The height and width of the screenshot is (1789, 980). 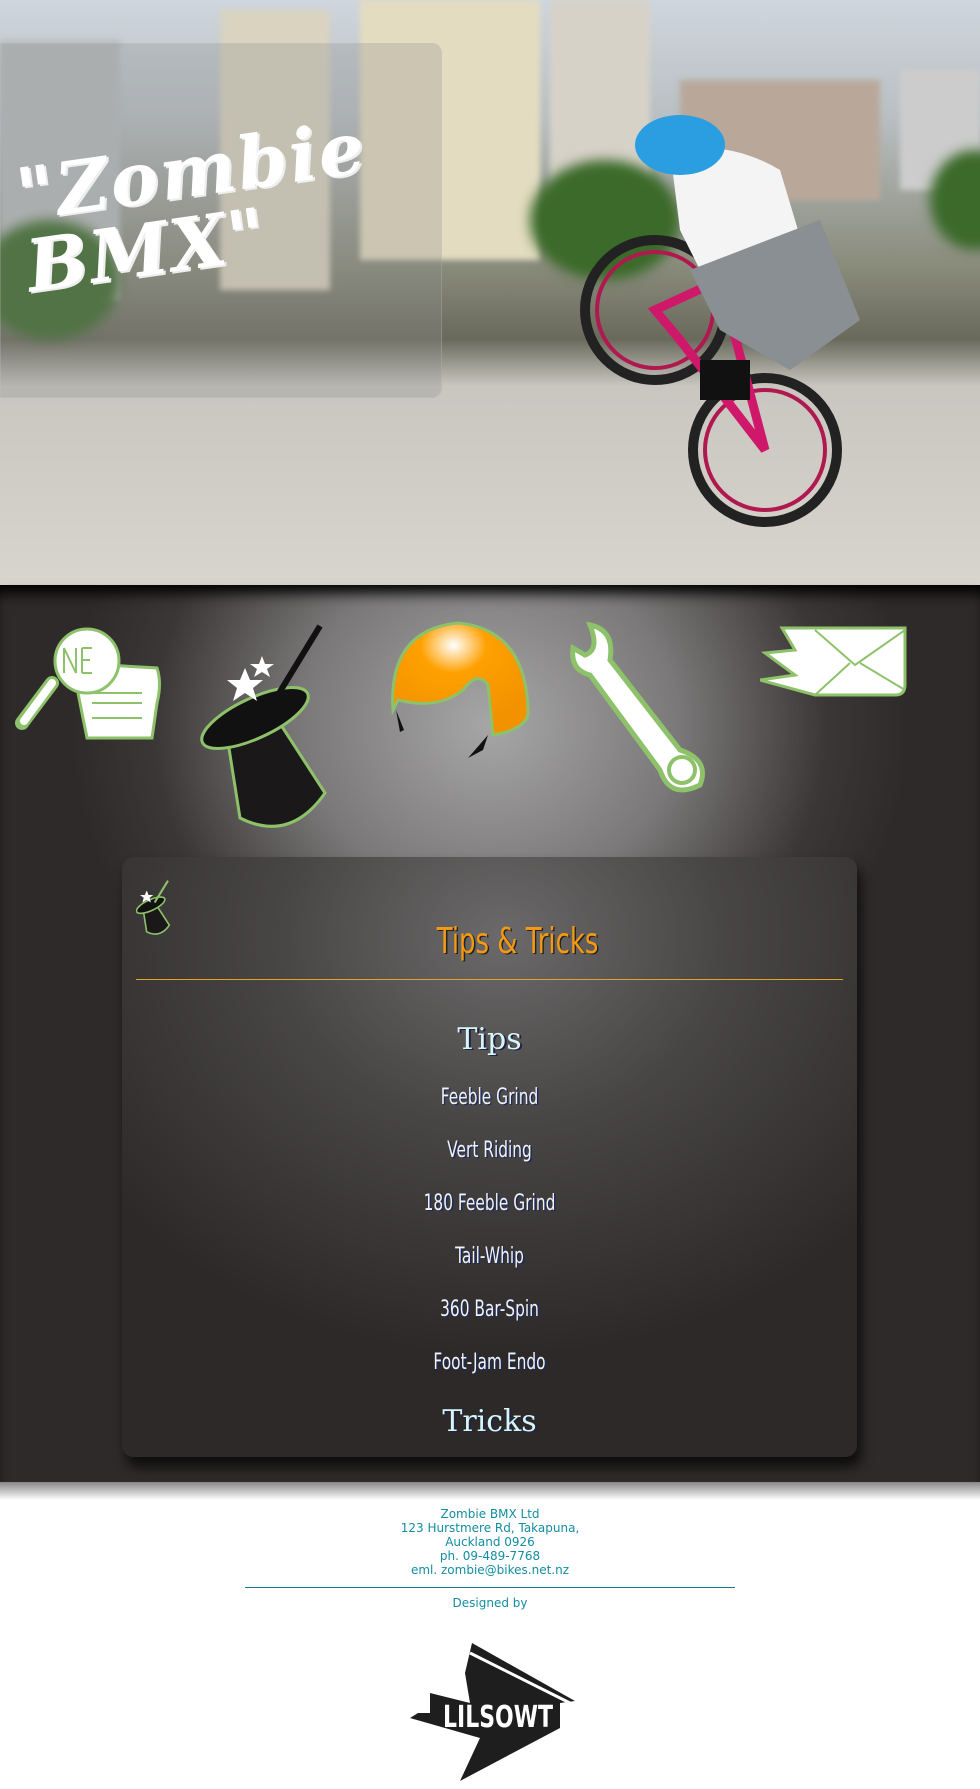 What do you see at coordinates (489, 1097) in the screenshot?
I see `tip-link: Feeble Grind` at bounding box center [489, 1097].